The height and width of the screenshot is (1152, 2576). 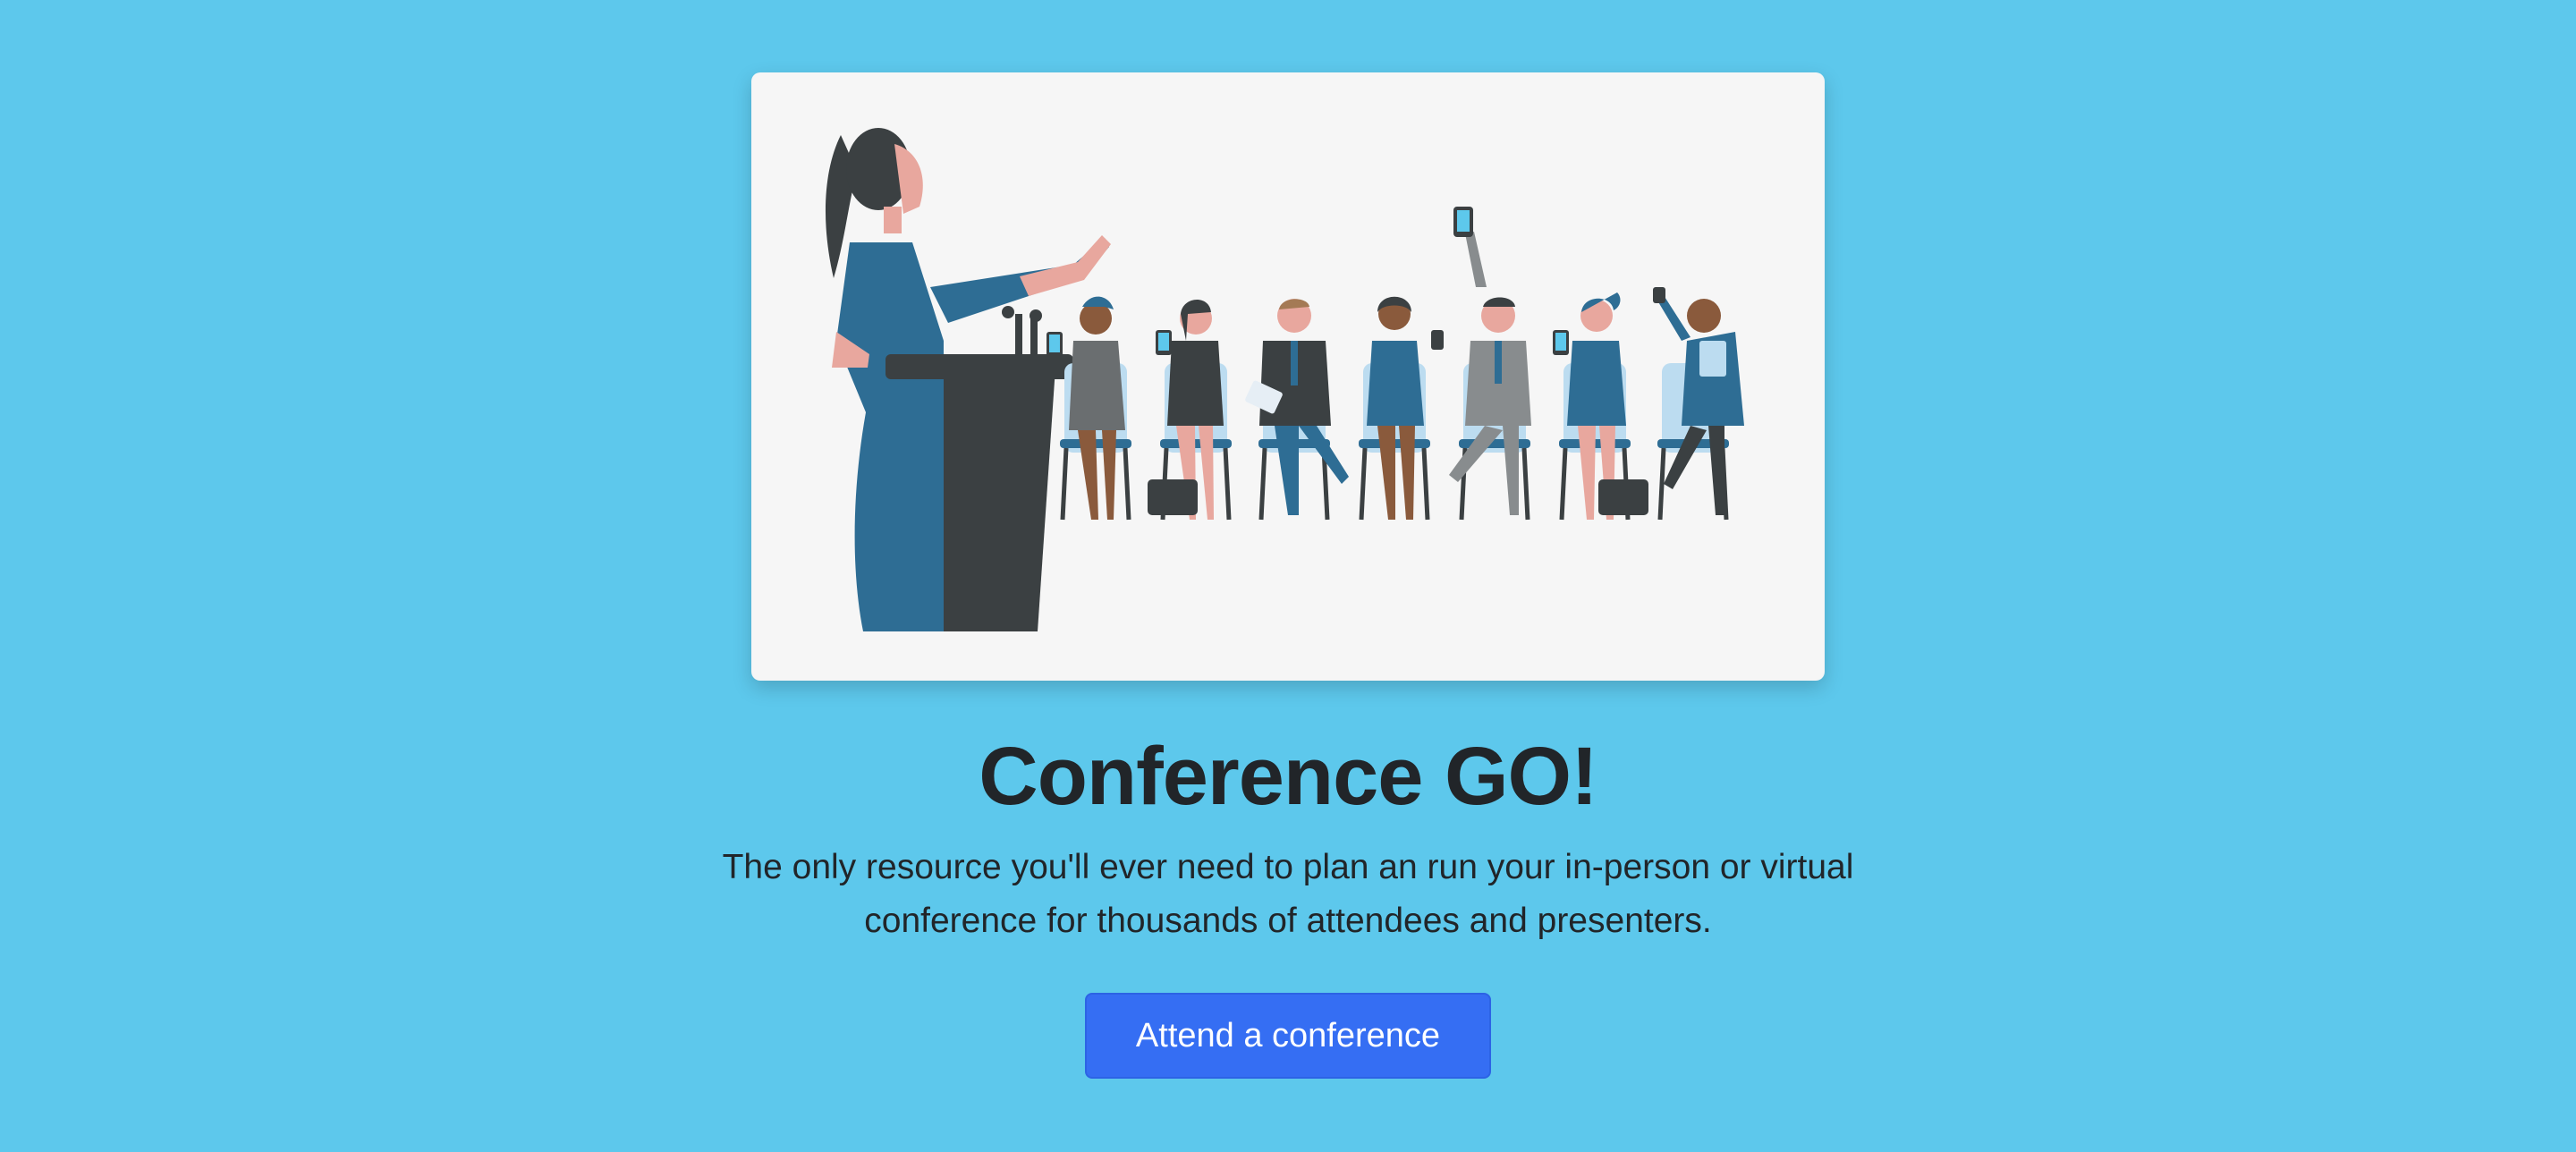 I want to click on audience-row, so click(x=1395, y=364).